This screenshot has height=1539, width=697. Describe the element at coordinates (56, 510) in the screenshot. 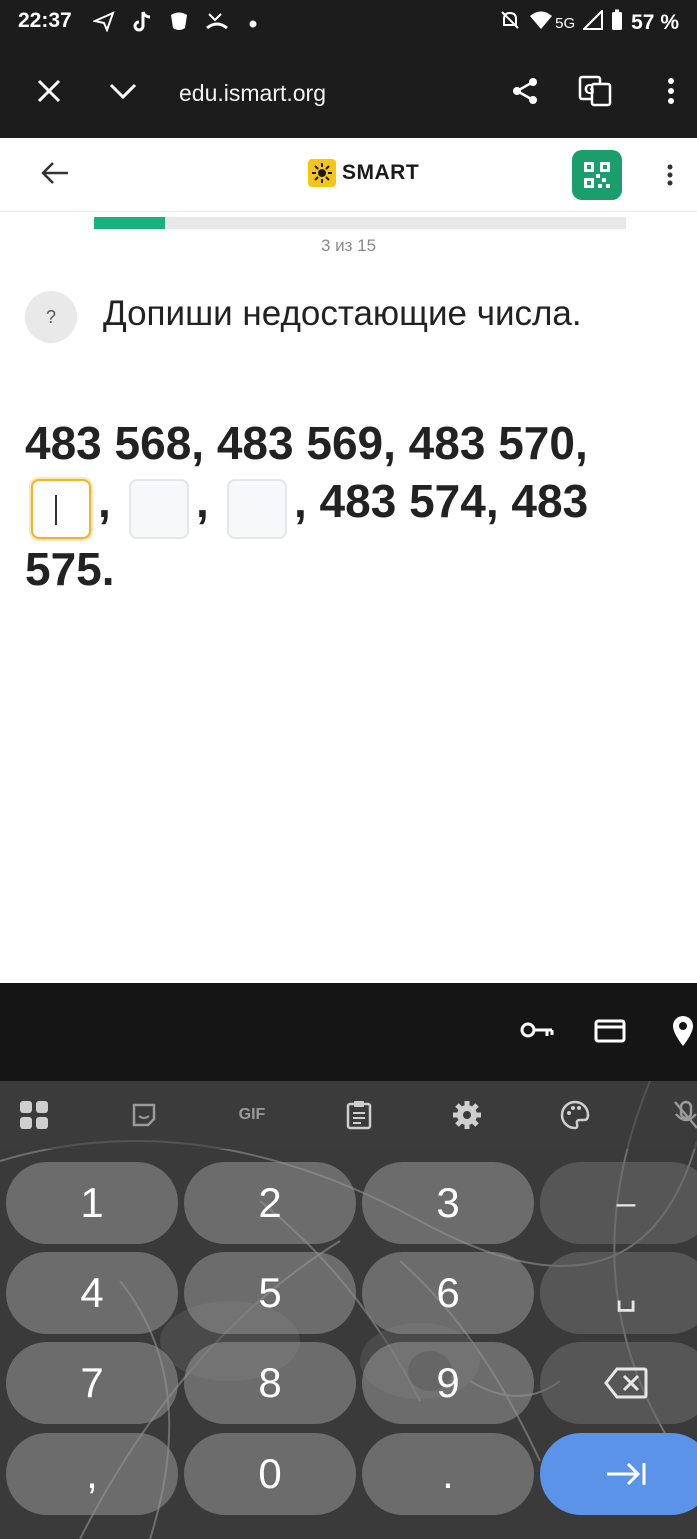

I see `text-caret` at that location.